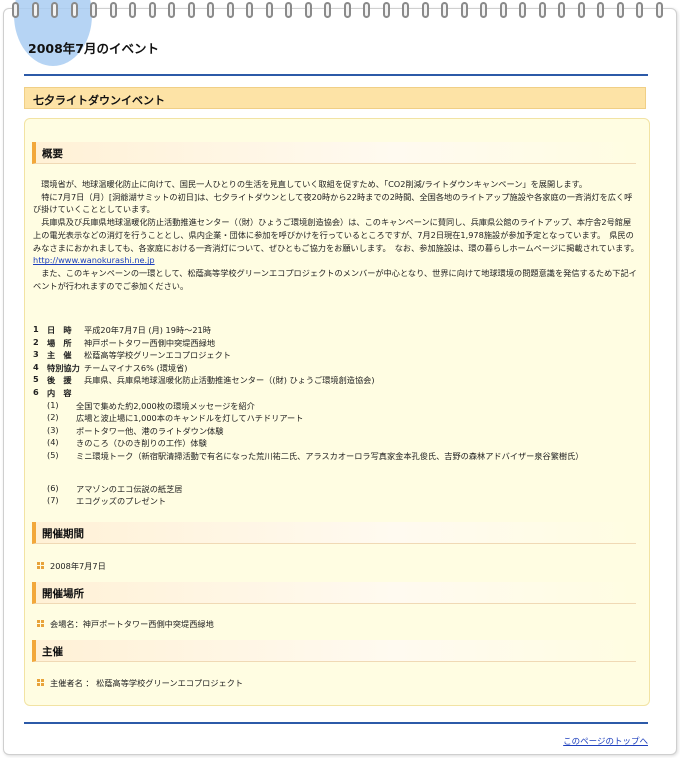  Describe the element at coordinates (132, 355) in the screenshot. I see `detail-row: 3主 催松蔭高等学校グリーンエコプロジェクト` at that location.